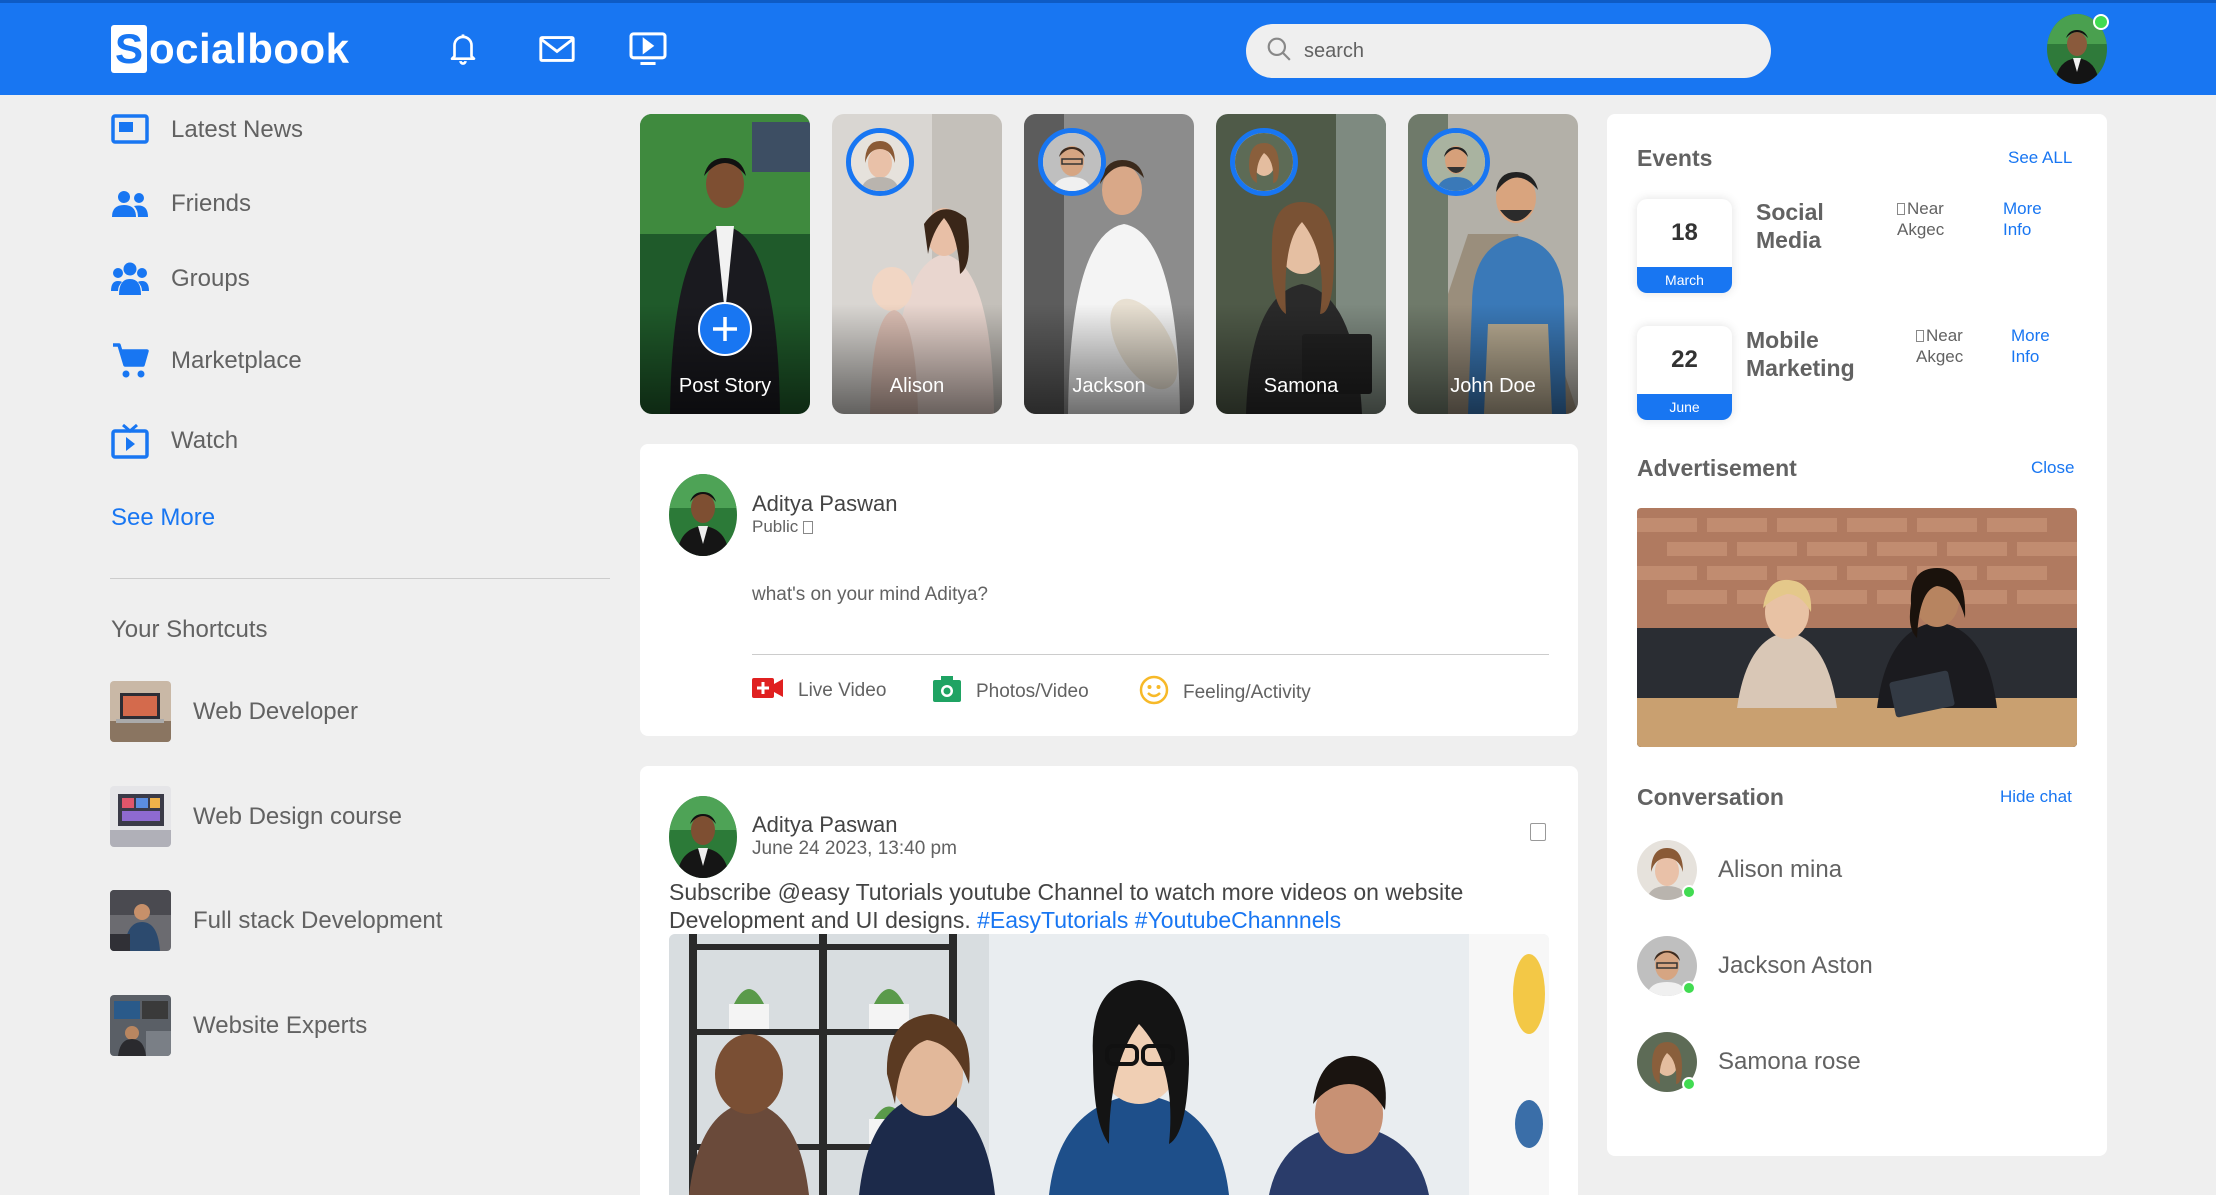 Image resolution: width=2216 pixels, height=1195 pixels. Describe the element at coordinates (1538, 832) in the screenshot. I see `more-options-icon` at that location.